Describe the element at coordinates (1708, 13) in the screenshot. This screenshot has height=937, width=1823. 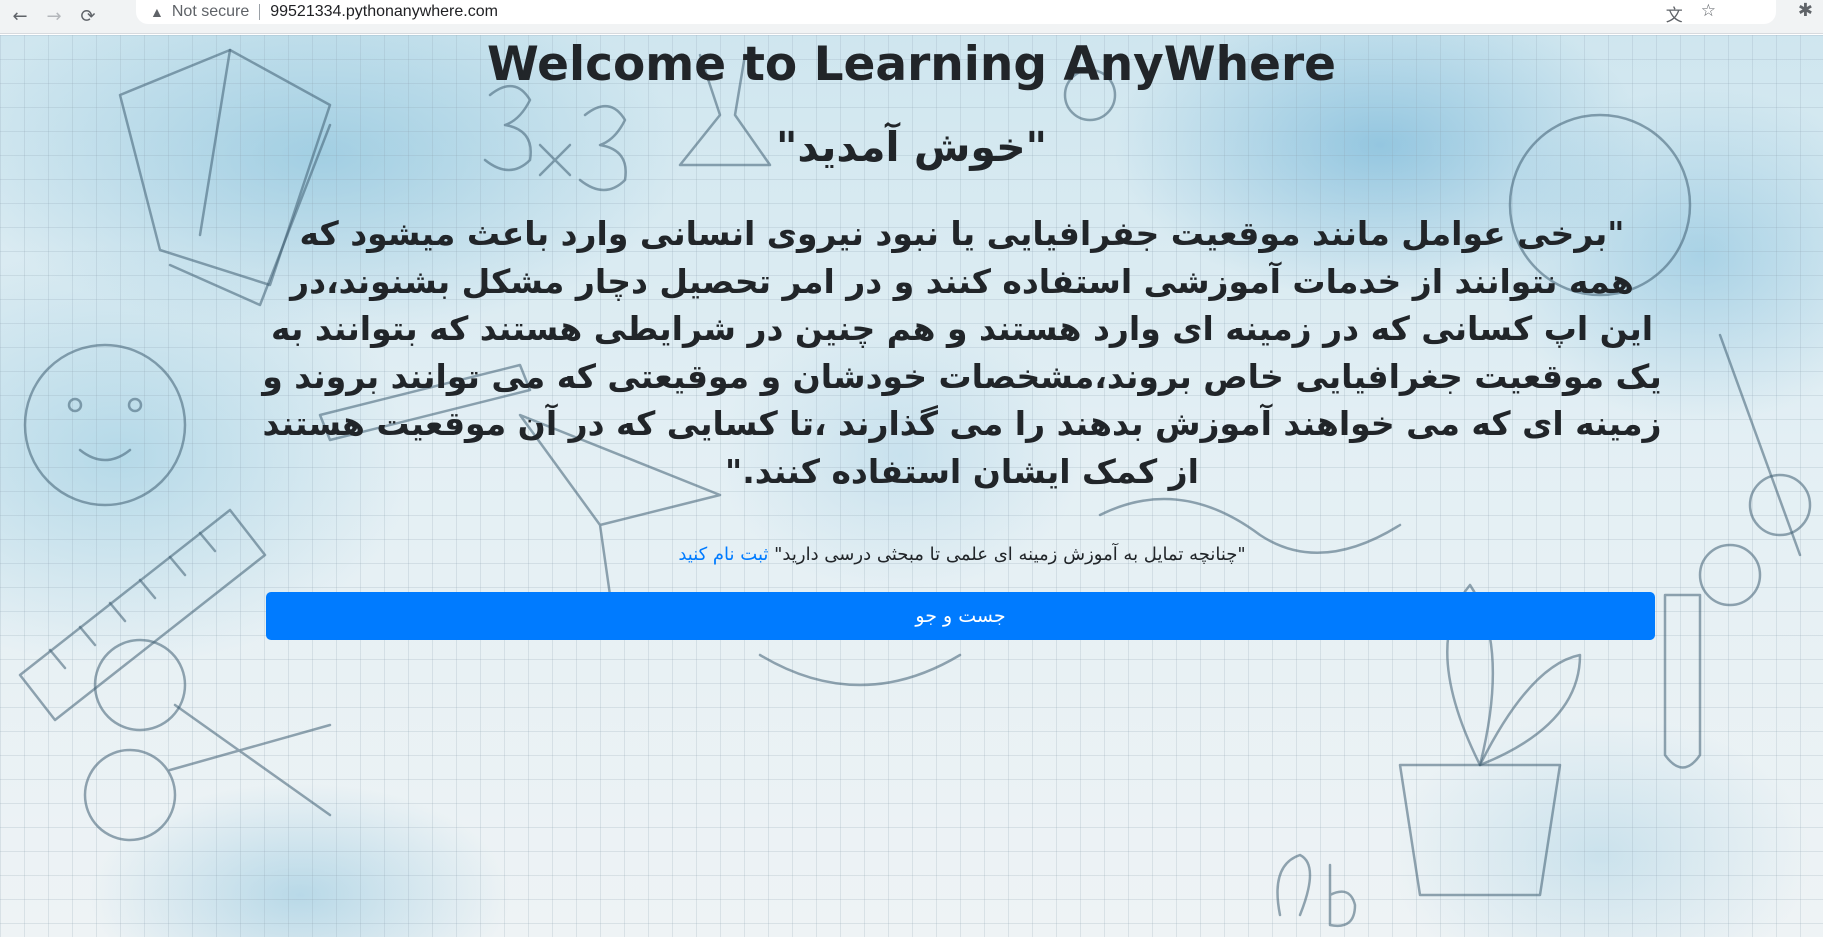
I see `bookmark-star-icon: ☆` at that location.